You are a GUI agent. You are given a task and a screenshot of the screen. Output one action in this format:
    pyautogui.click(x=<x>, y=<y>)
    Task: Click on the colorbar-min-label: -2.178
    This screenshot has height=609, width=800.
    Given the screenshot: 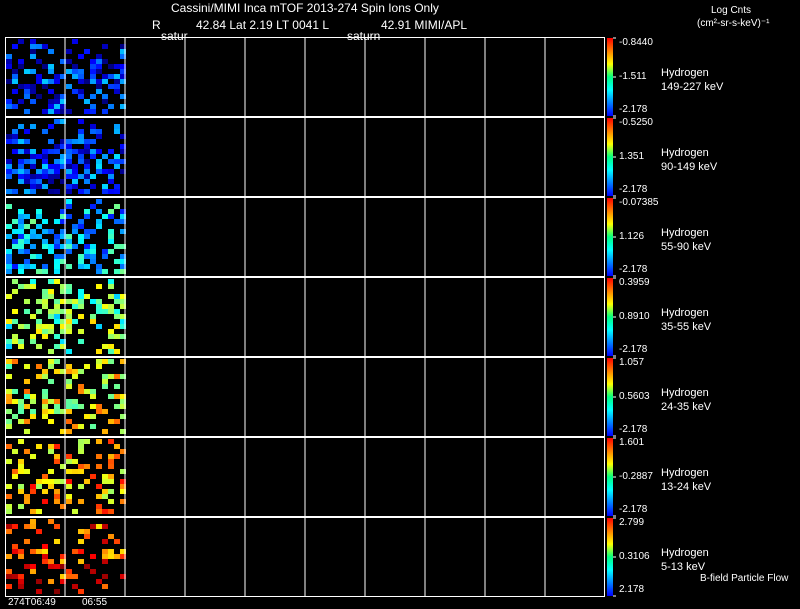 What is the action you would take?
    pyautogui.click(x=633, y=349)
    